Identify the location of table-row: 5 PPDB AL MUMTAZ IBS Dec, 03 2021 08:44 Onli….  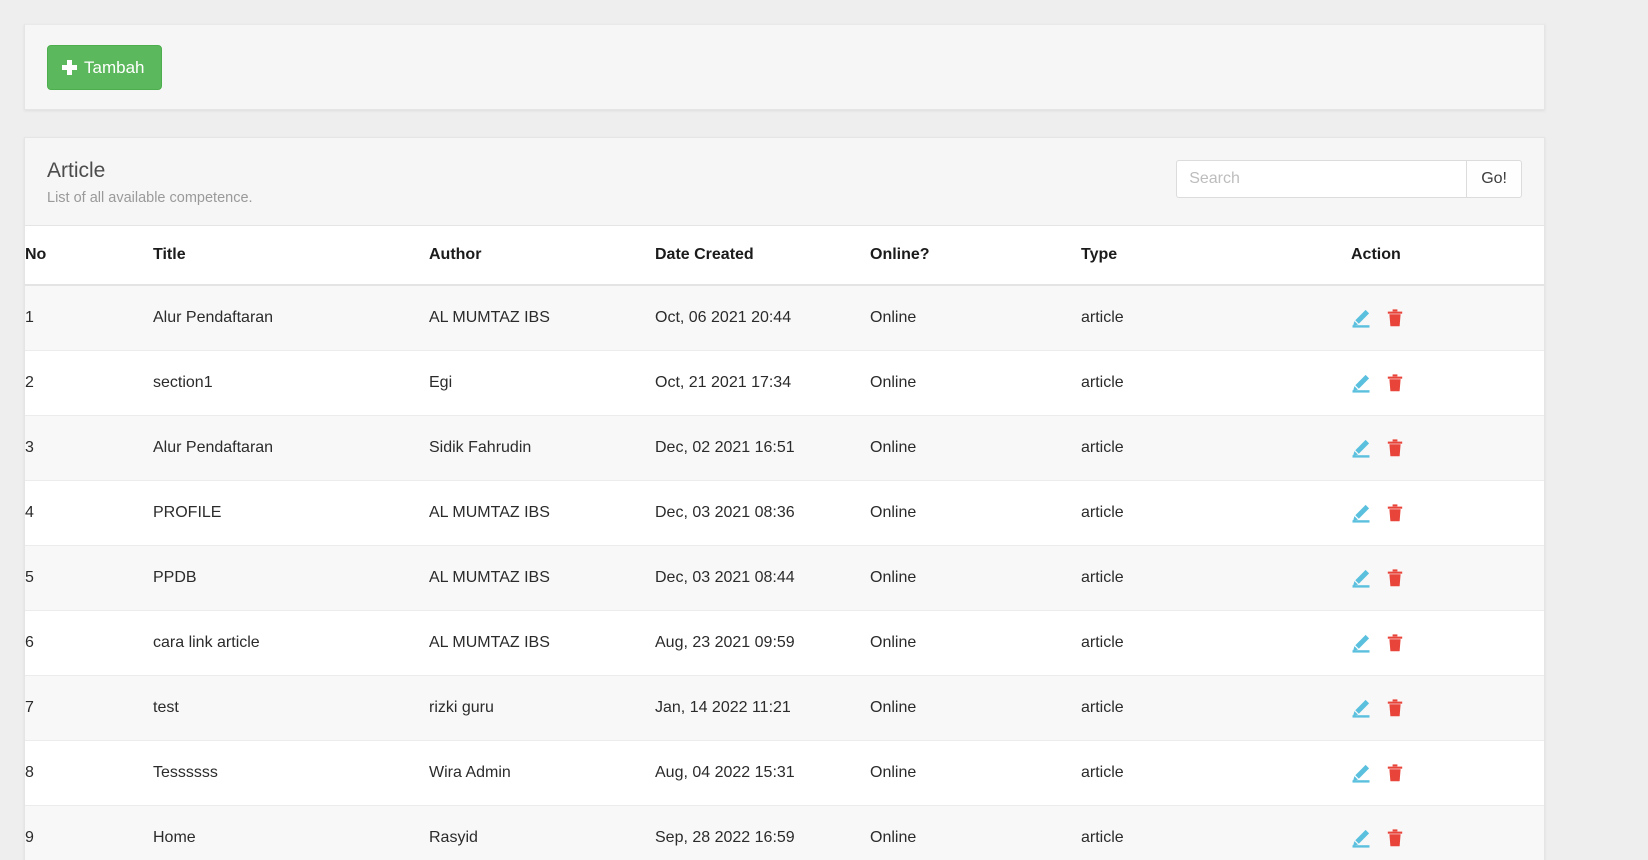
(784, 577).